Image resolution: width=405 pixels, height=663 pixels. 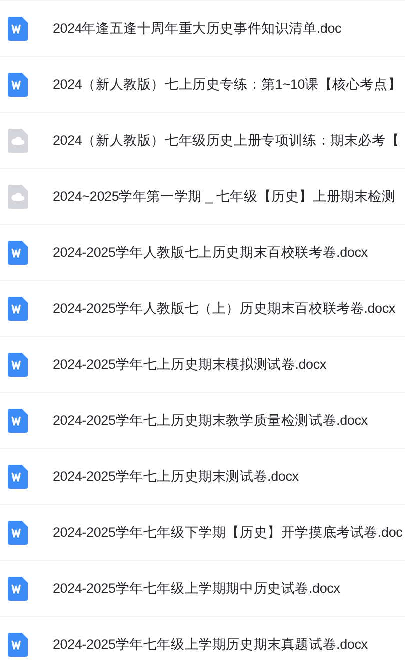 I want to click on file-name: 2024-2025学年七年级下学期【历史】开学摸底考试卷.doc, so click(x=228, y=533).